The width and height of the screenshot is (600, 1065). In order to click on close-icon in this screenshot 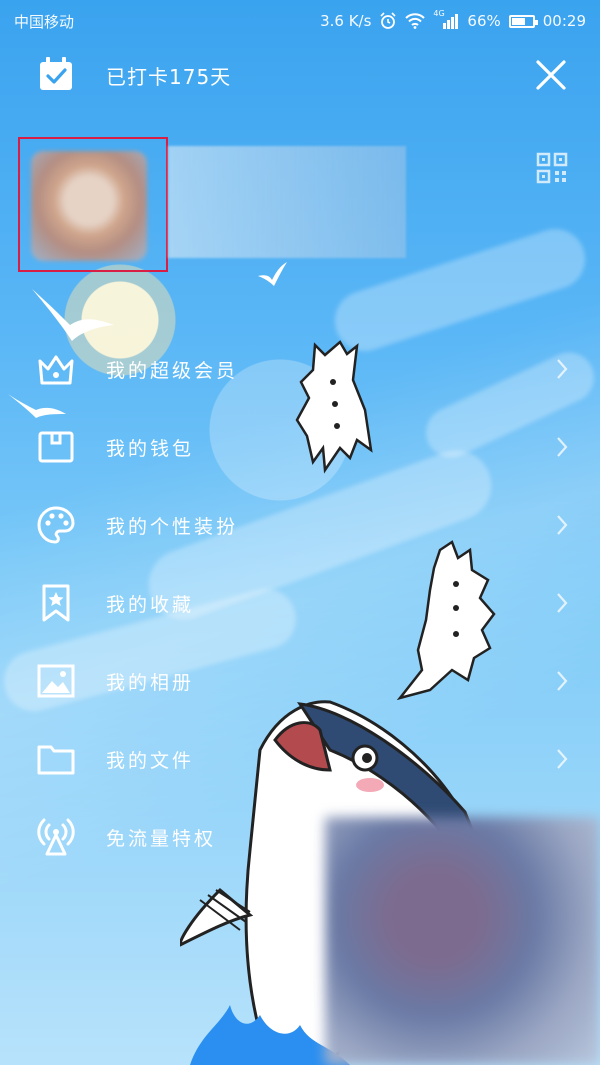, I will do `click(551, 75)`.